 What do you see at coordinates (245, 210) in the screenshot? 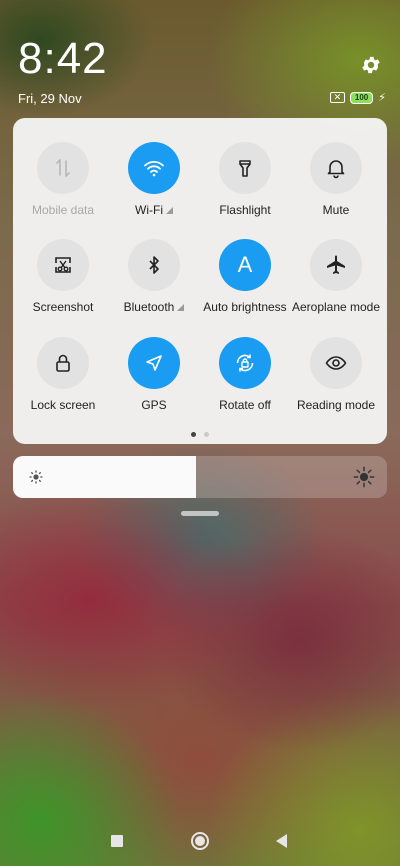
I see `tile-label: Flashlight` at bounding box center [245, 210].